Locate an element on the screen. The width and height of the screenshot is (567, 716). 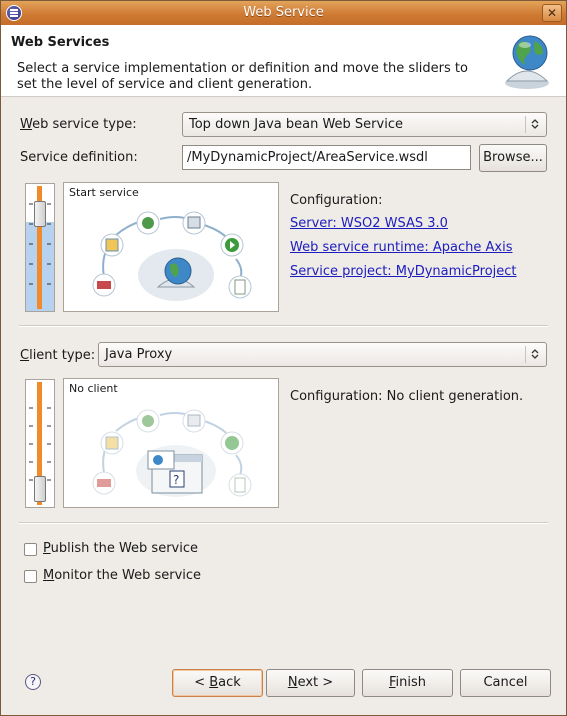
next-button: Next > is located at coordinates (310, 683).